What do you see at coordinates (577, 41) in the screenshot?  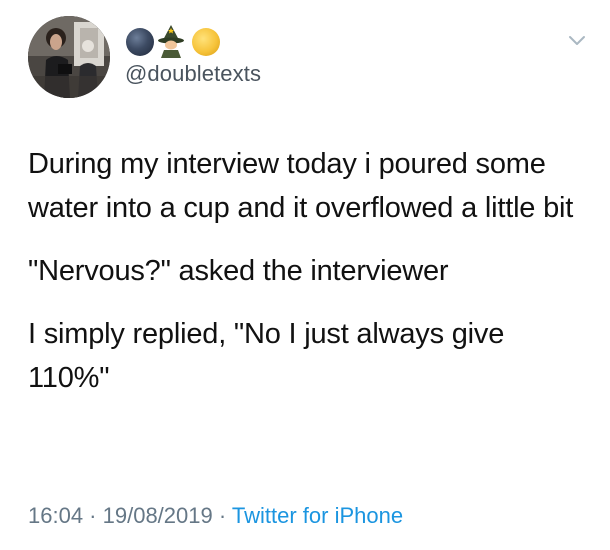 I see `chevron-down-icon` at bounding box center [577, 41].